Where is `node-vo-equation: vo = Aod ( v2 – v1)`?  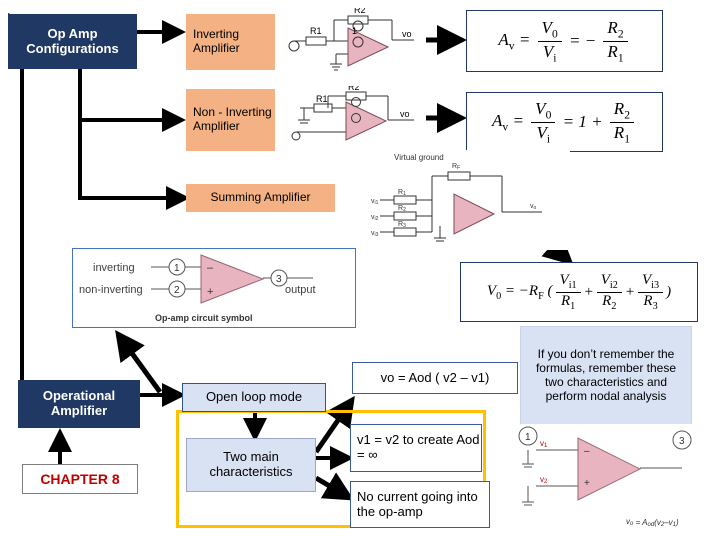 node-vo-equation: vo = Aod ( v2 – v1) is located at coordinates (435, 378).